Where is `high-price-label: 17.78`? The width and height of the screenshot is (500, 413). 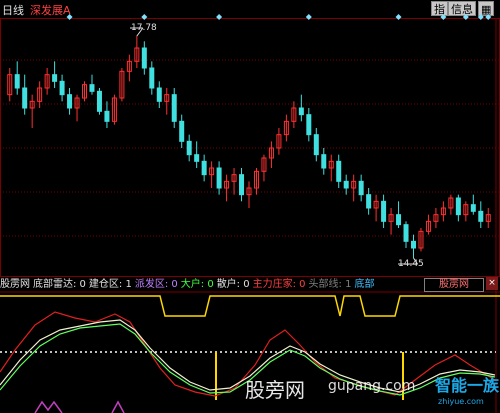 high-price-label: 17.78 is located at coordinates (144, 28).